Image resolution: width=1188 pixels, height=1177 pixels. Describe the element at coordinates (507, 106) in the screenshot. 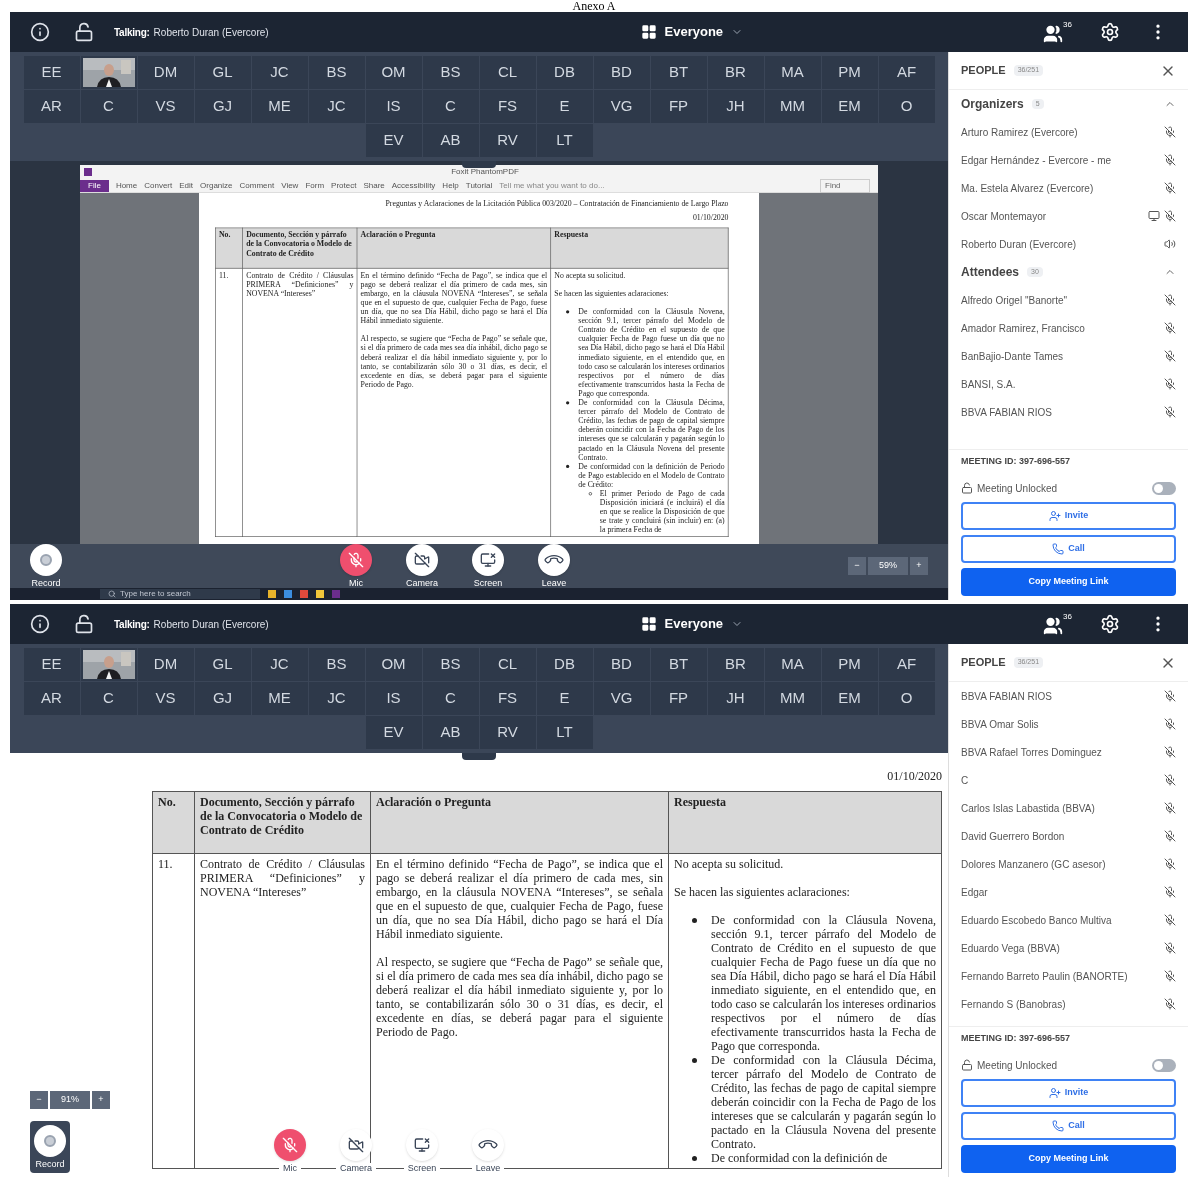

I see `participant-tile: FS` at that location.